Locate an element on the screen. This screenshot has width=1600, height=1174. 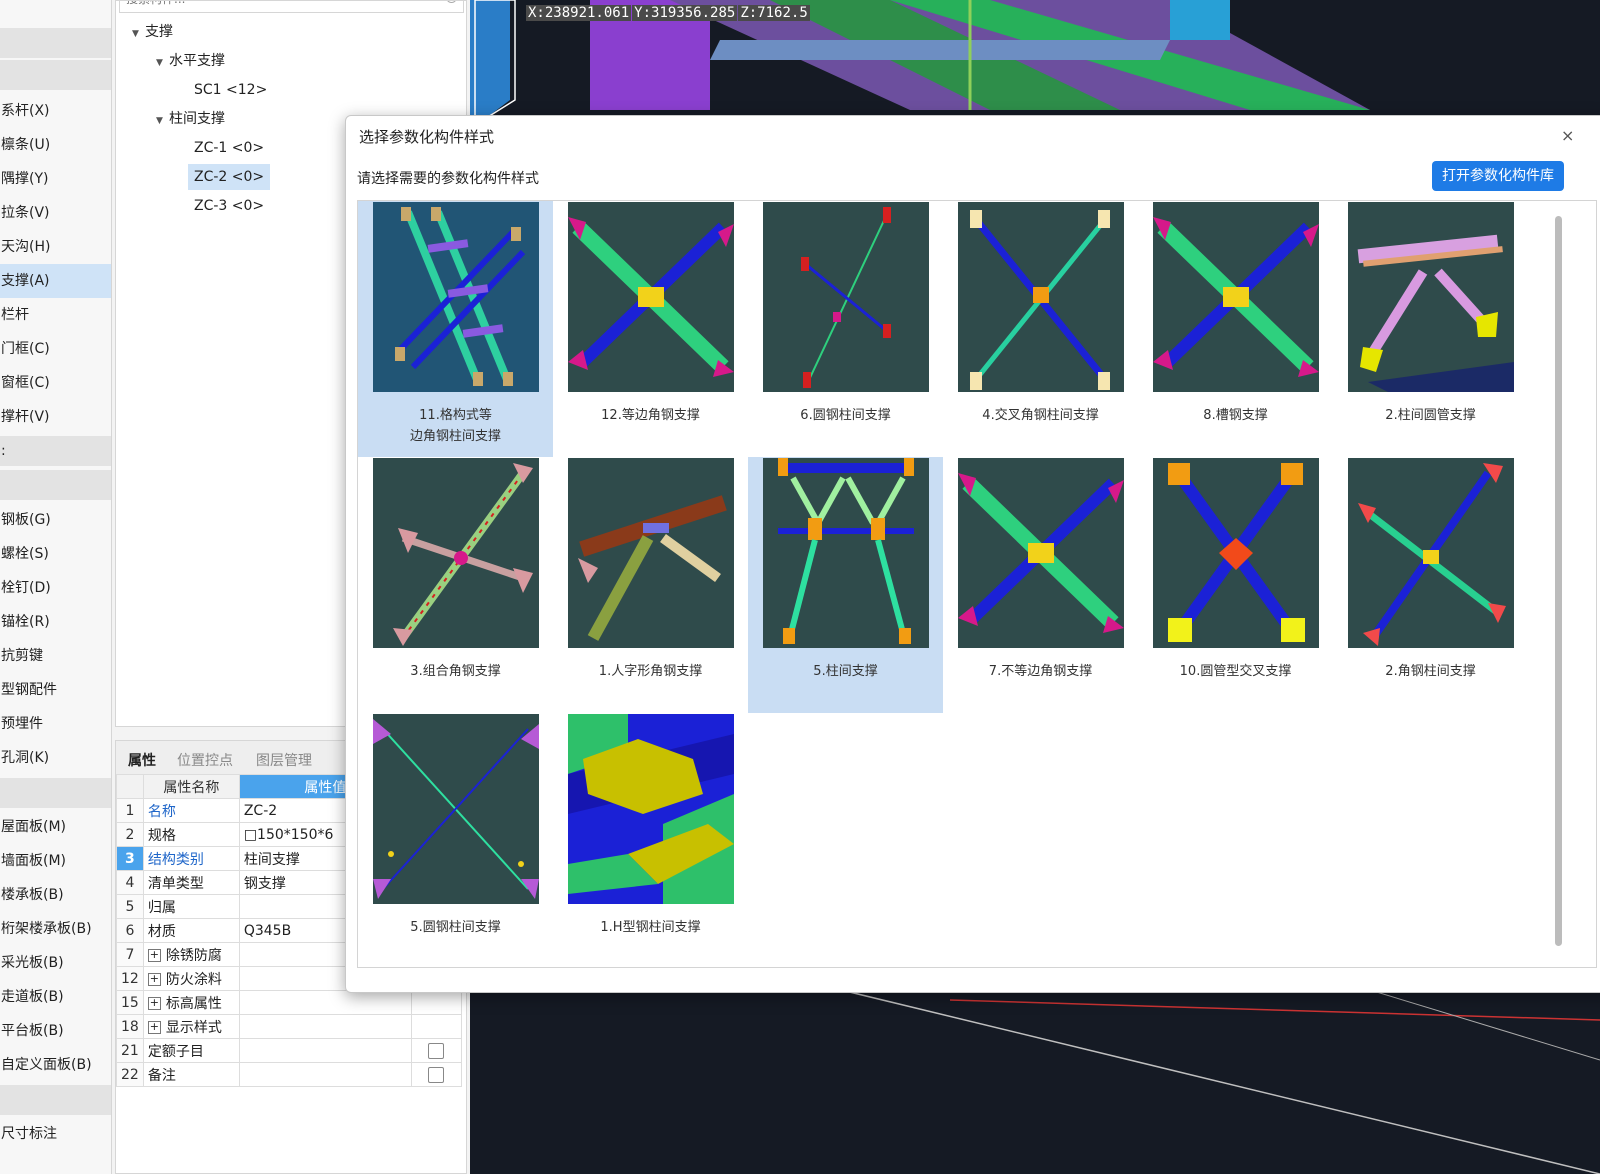
tree-node: ▼ 柱间支撑 is located at coordinates (190, 119).